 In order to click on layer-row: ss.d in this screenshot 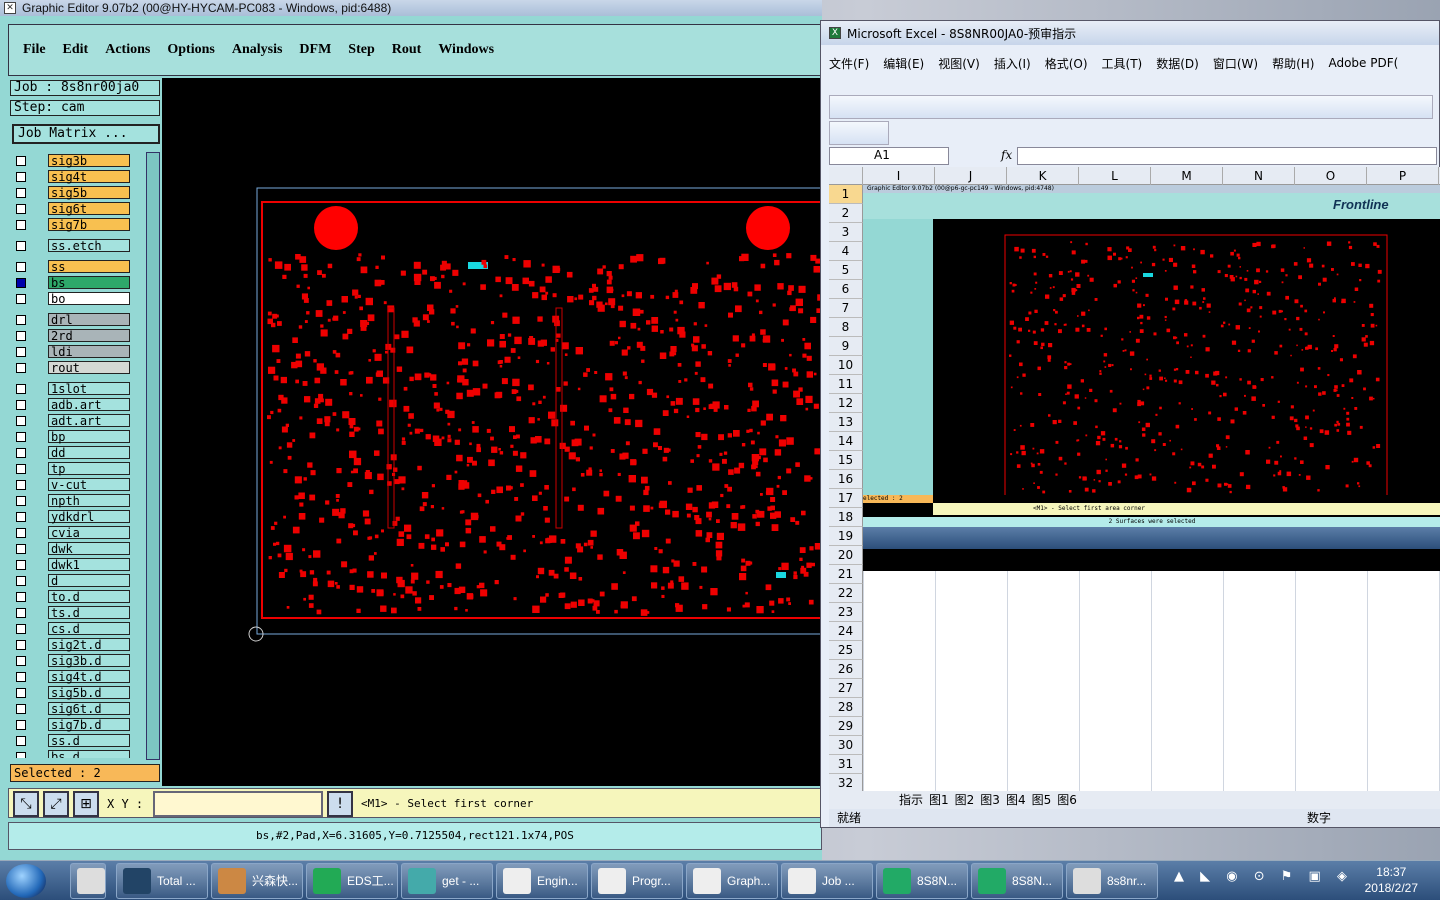, I will do `click(72, 741)`.